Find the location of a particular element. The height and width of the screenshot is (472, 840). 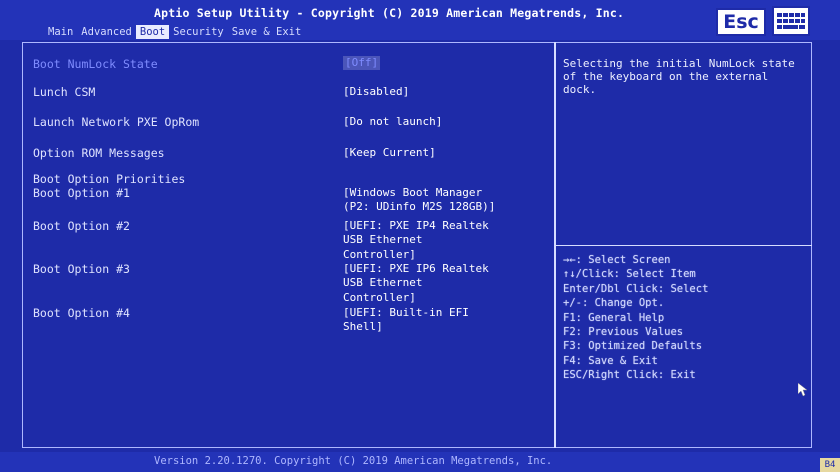

boot-option-2-line-1: [UEFI: PXE IP4 Realtek is located at coordinates (416, 225).